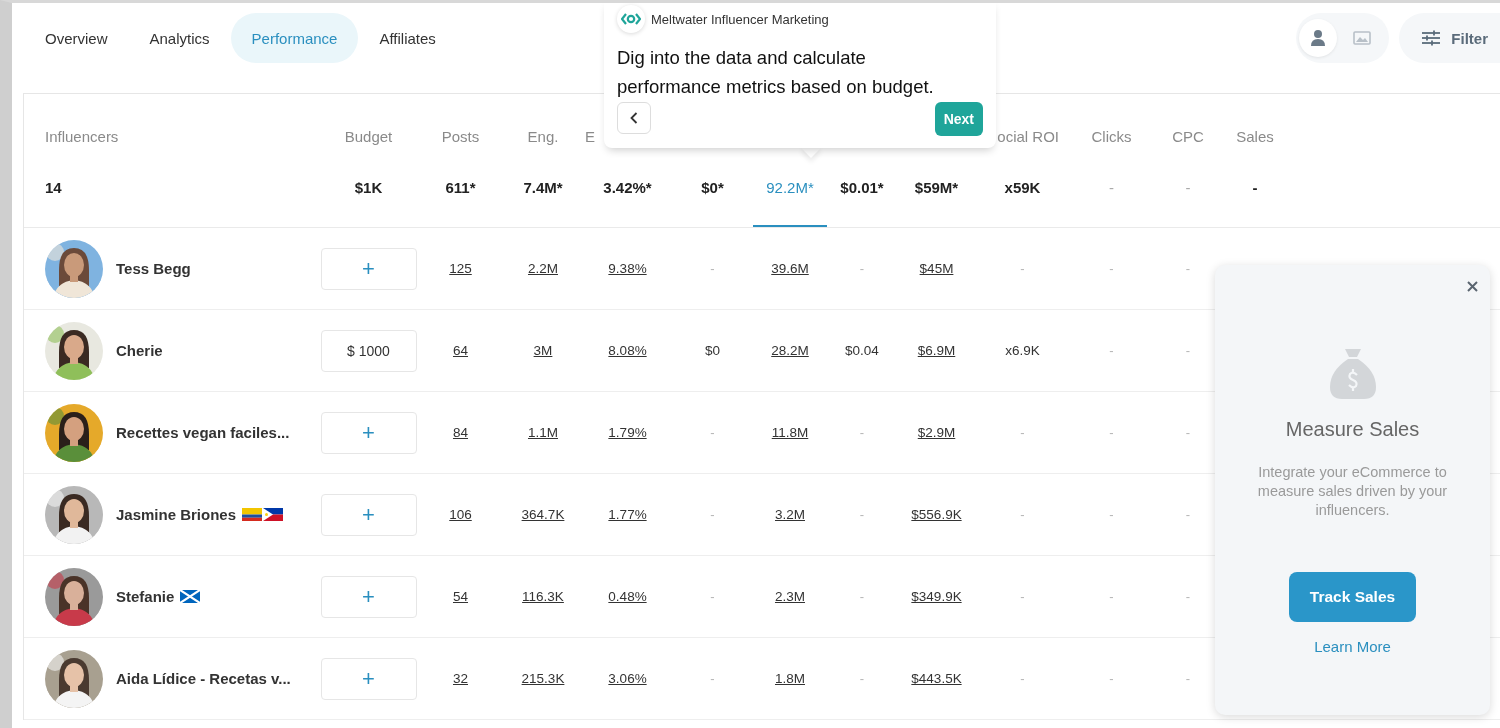 This screenshot has height=728, width=1500. What do you see at coordinates (176, 514) in the screenshot?
I see `influencer-name: Jasmine Briones` at bounding box center [176, 514].